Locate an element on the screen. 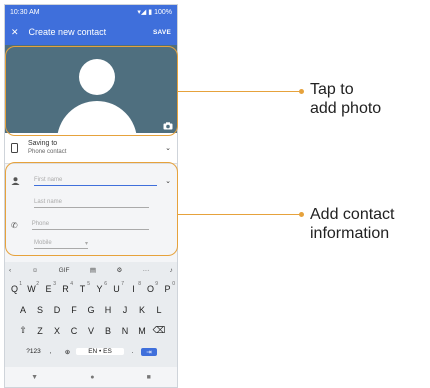 Image resolution: width=430 pixels, height=388 pixels. more-button: ··· is located at coordinates (146, 270).